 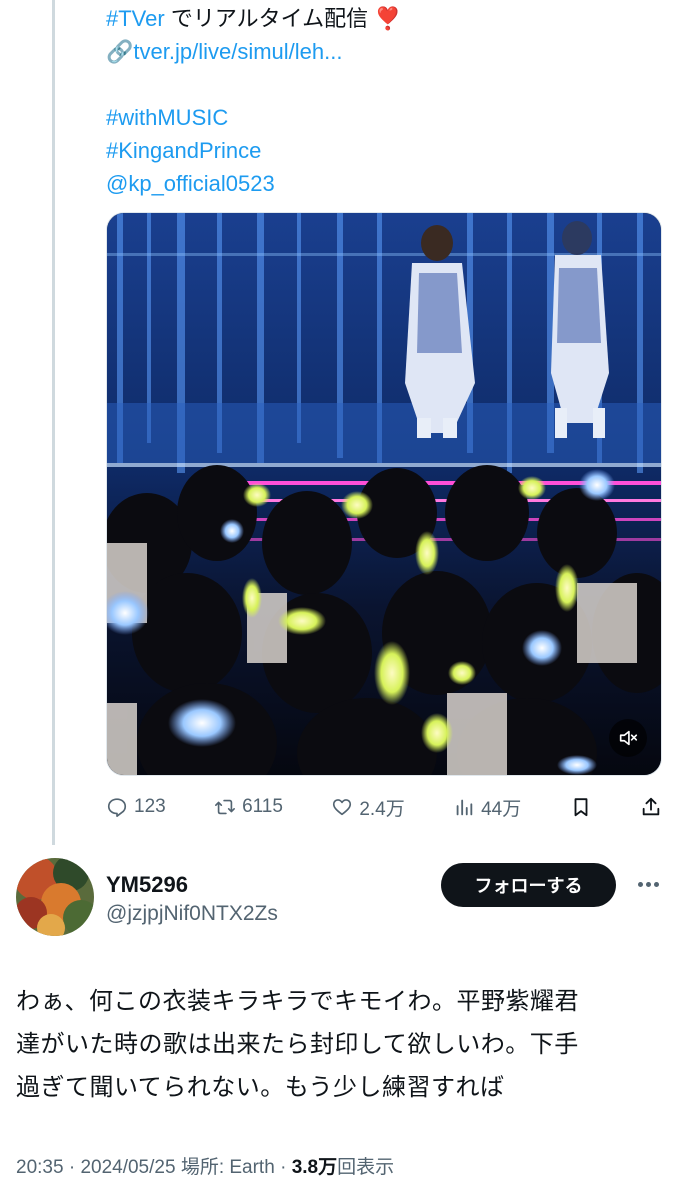 What do you see at coordinates (135, 18) in the screenshot?
I see `hashtag-tver: #TVer` at bounding box center [135, 18].